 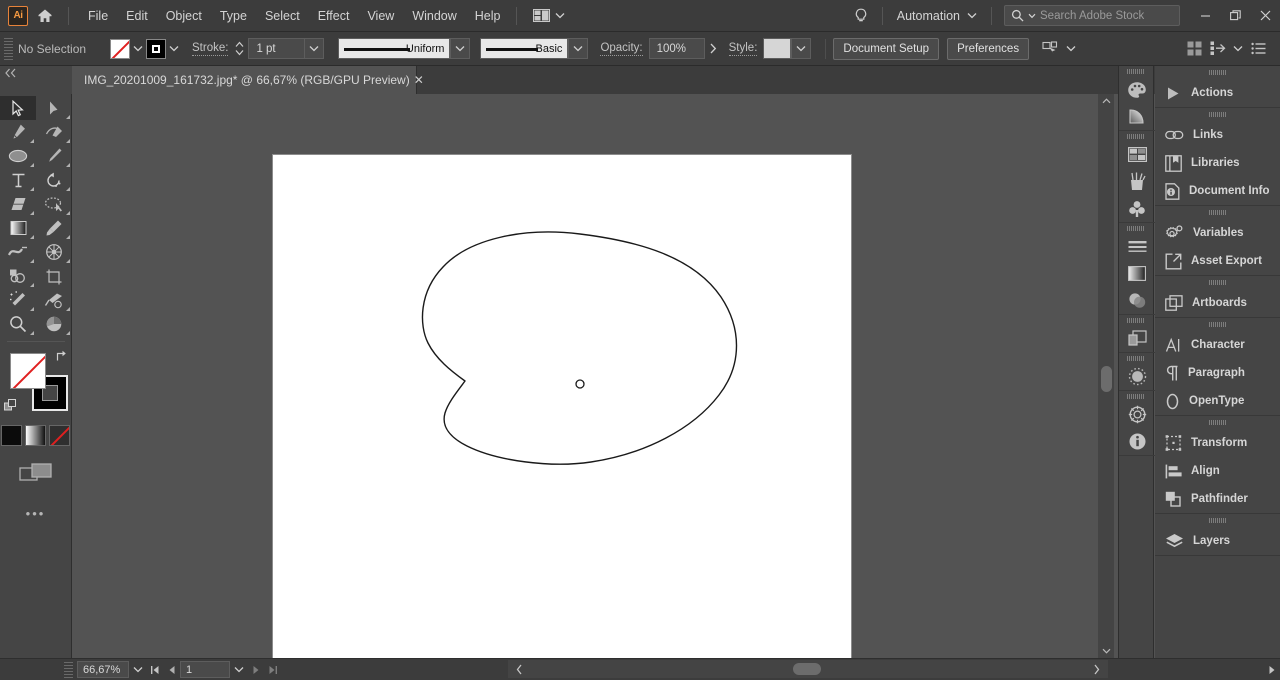 What do you see at coordinates (1217, 373) in the screenshot?
I see `panel-paragraph: Paragraph` at bounding box center [1217, 373].